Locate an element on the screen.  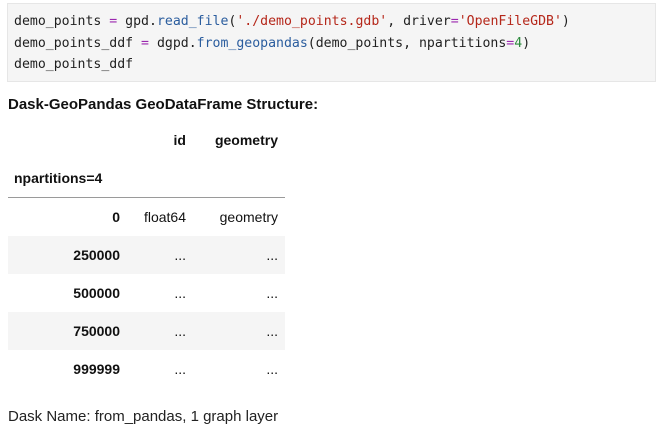
cell-id: float64 is located at coordinates (164, 217).